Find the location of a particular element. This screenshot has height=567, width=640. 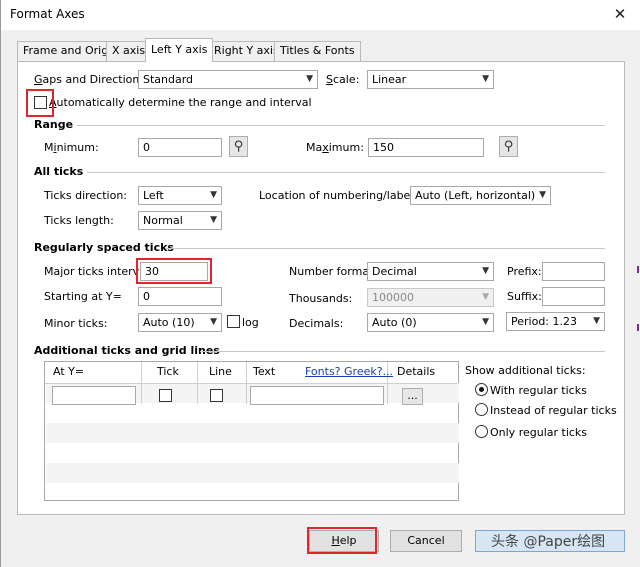

ticks-length-select: Normal ▼ is located at coordinates (180, 220).